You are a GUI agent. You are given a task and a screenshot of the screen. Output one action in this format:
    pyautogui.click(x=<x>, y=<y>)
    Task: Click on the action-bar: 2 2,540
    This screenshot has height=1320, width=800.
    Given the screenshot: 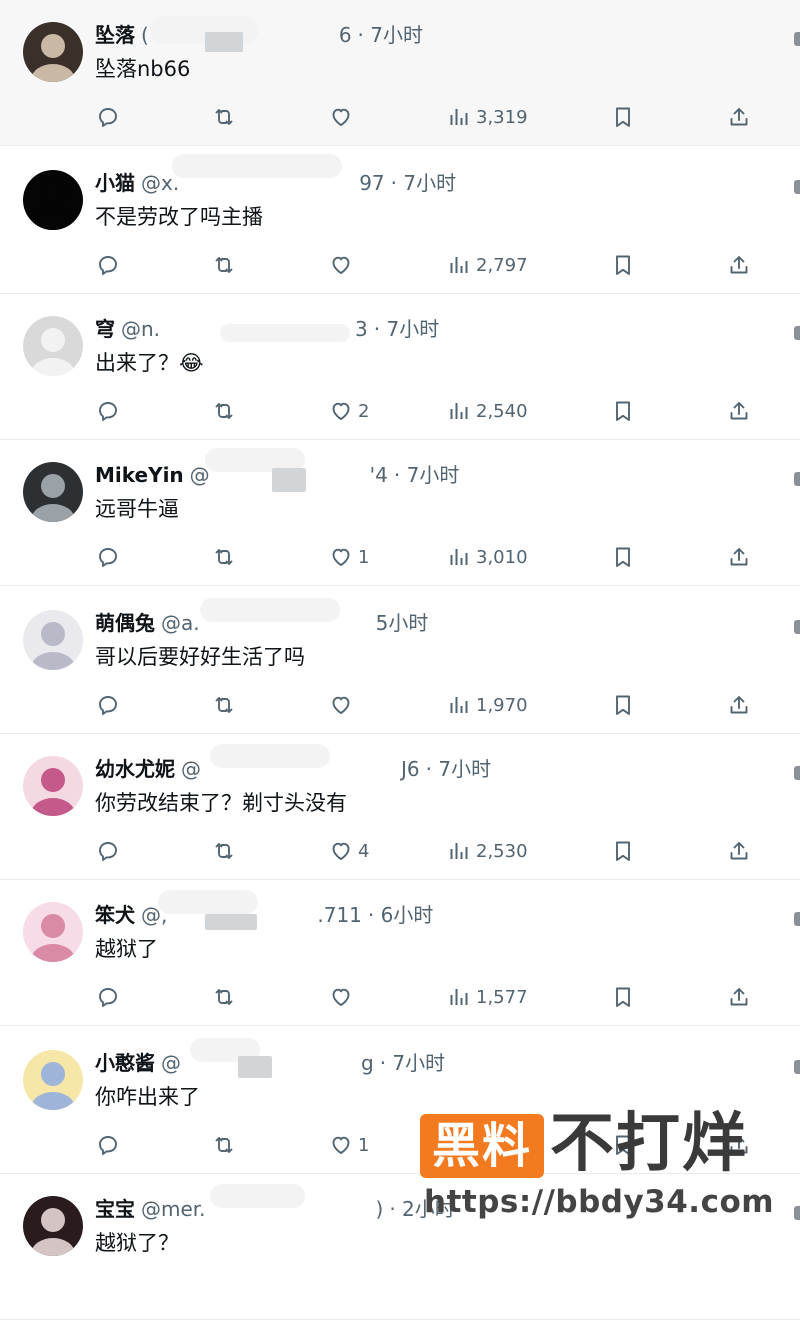 What is the action you would take?
    pyautogui.click(x=400, y=411)
    